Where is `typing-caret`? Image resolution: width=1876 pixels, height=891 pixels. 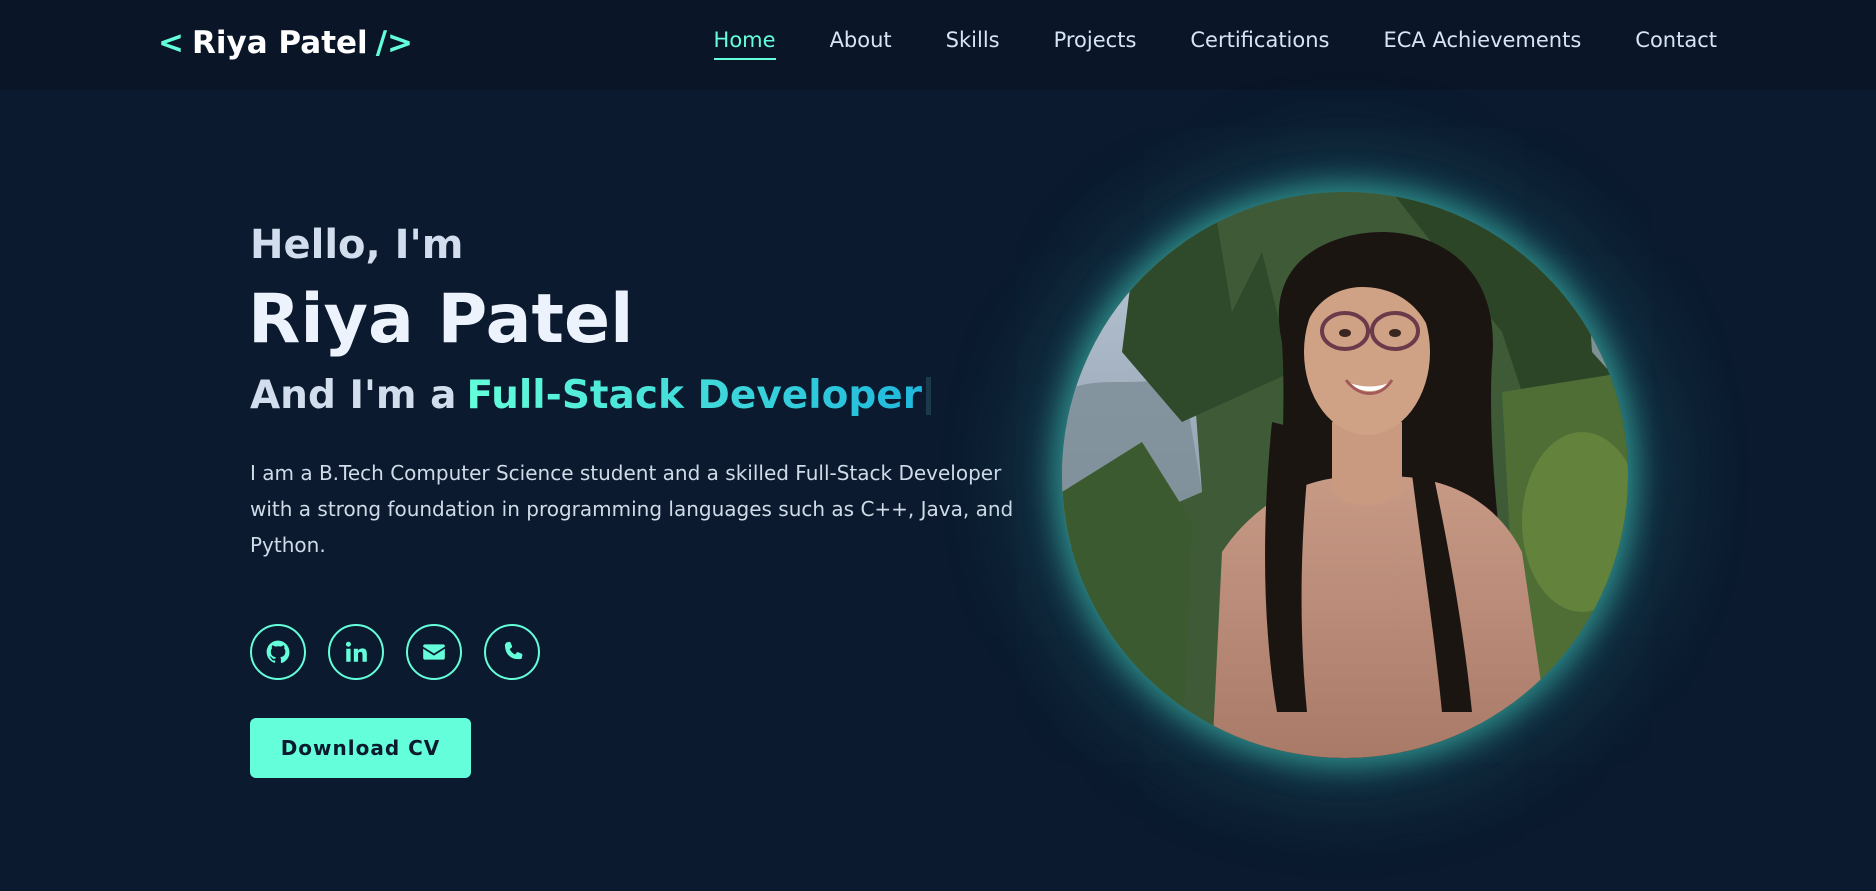
typing-caret is located at coordinates (928, 395).